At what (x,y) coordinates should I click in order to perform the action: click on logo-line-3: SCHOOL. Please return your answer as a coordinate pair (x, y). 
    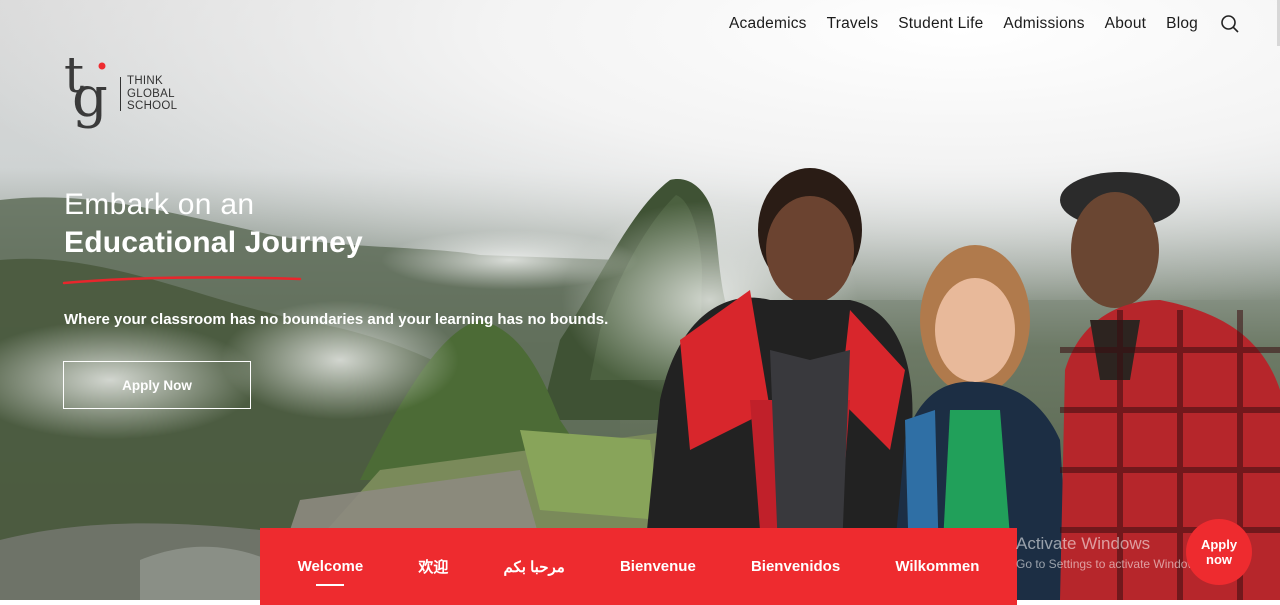
    Looking at the image, I should click on (152, 106).